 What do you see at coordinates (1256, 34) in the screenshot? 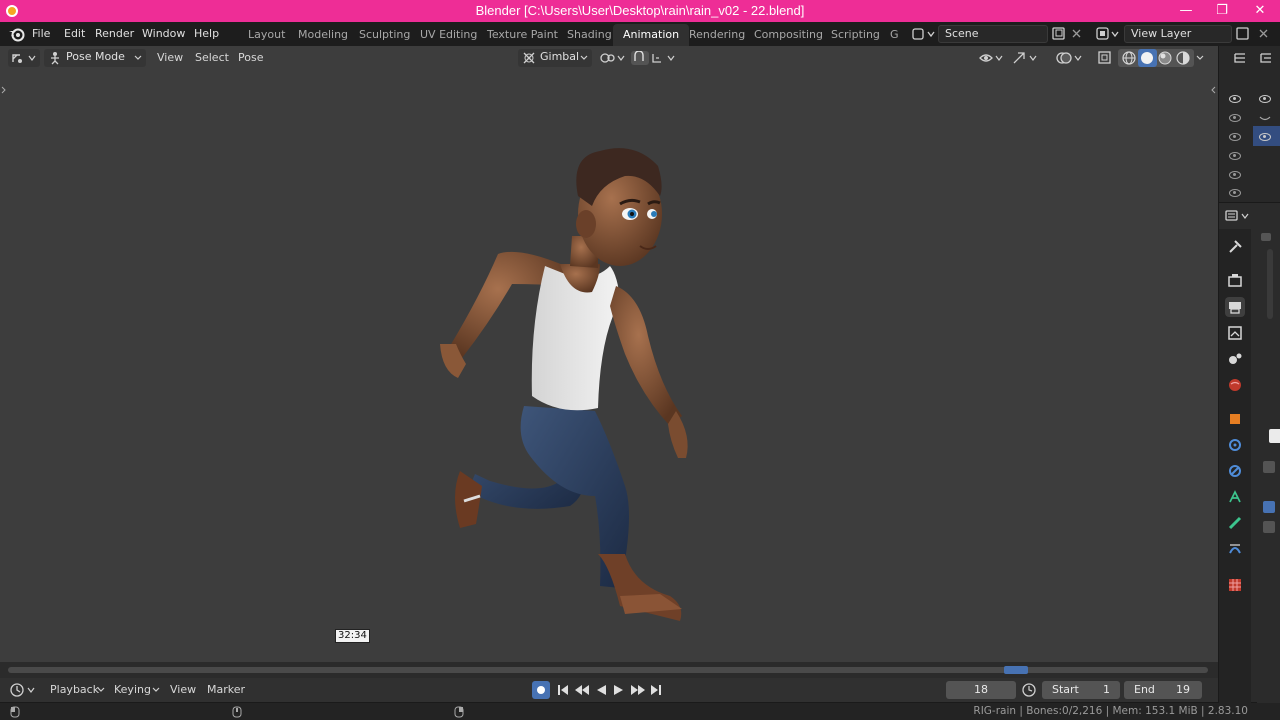
I see `view-layer-actions-icon` at bounding box center [1256, 34].